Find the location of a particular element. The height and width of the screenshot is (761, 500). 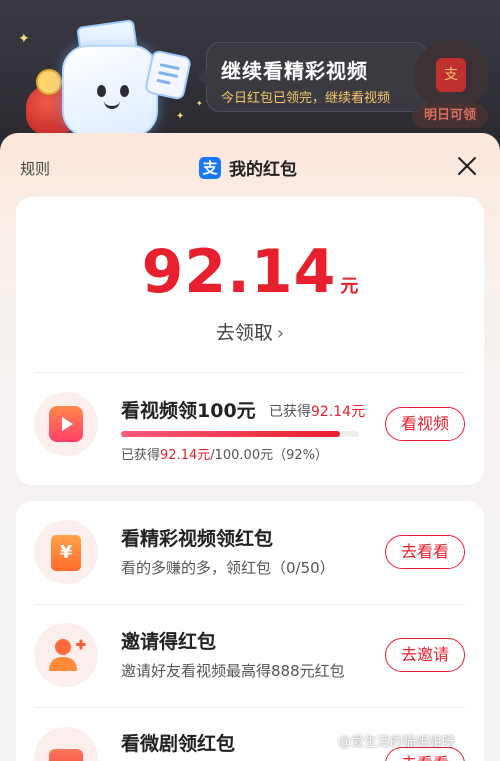

tomorrow-label: 明日可领 is located at coordinates (450, 116).